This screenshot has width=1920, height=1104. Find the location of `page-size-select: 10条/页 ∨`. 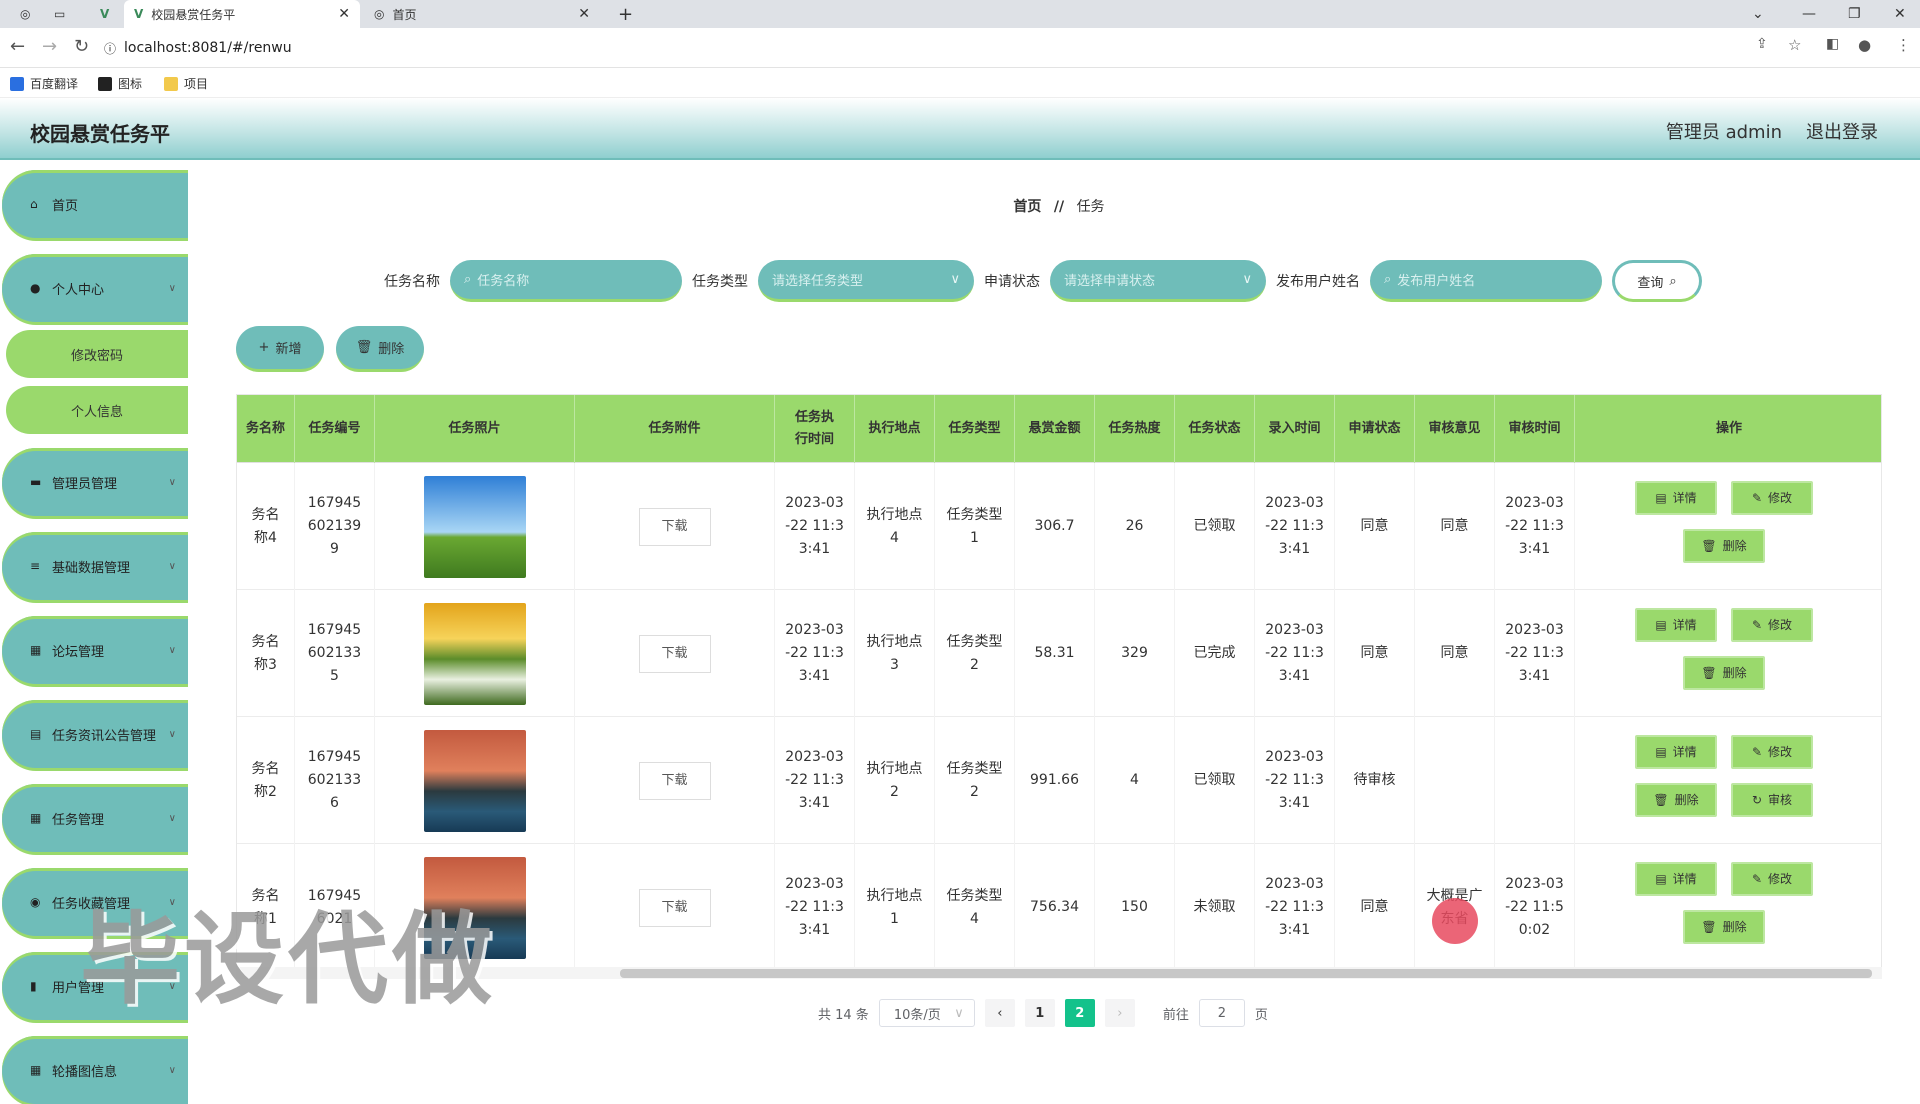

page-size-select: 10条/页 ∨ is located at coordinates (926, 1013).